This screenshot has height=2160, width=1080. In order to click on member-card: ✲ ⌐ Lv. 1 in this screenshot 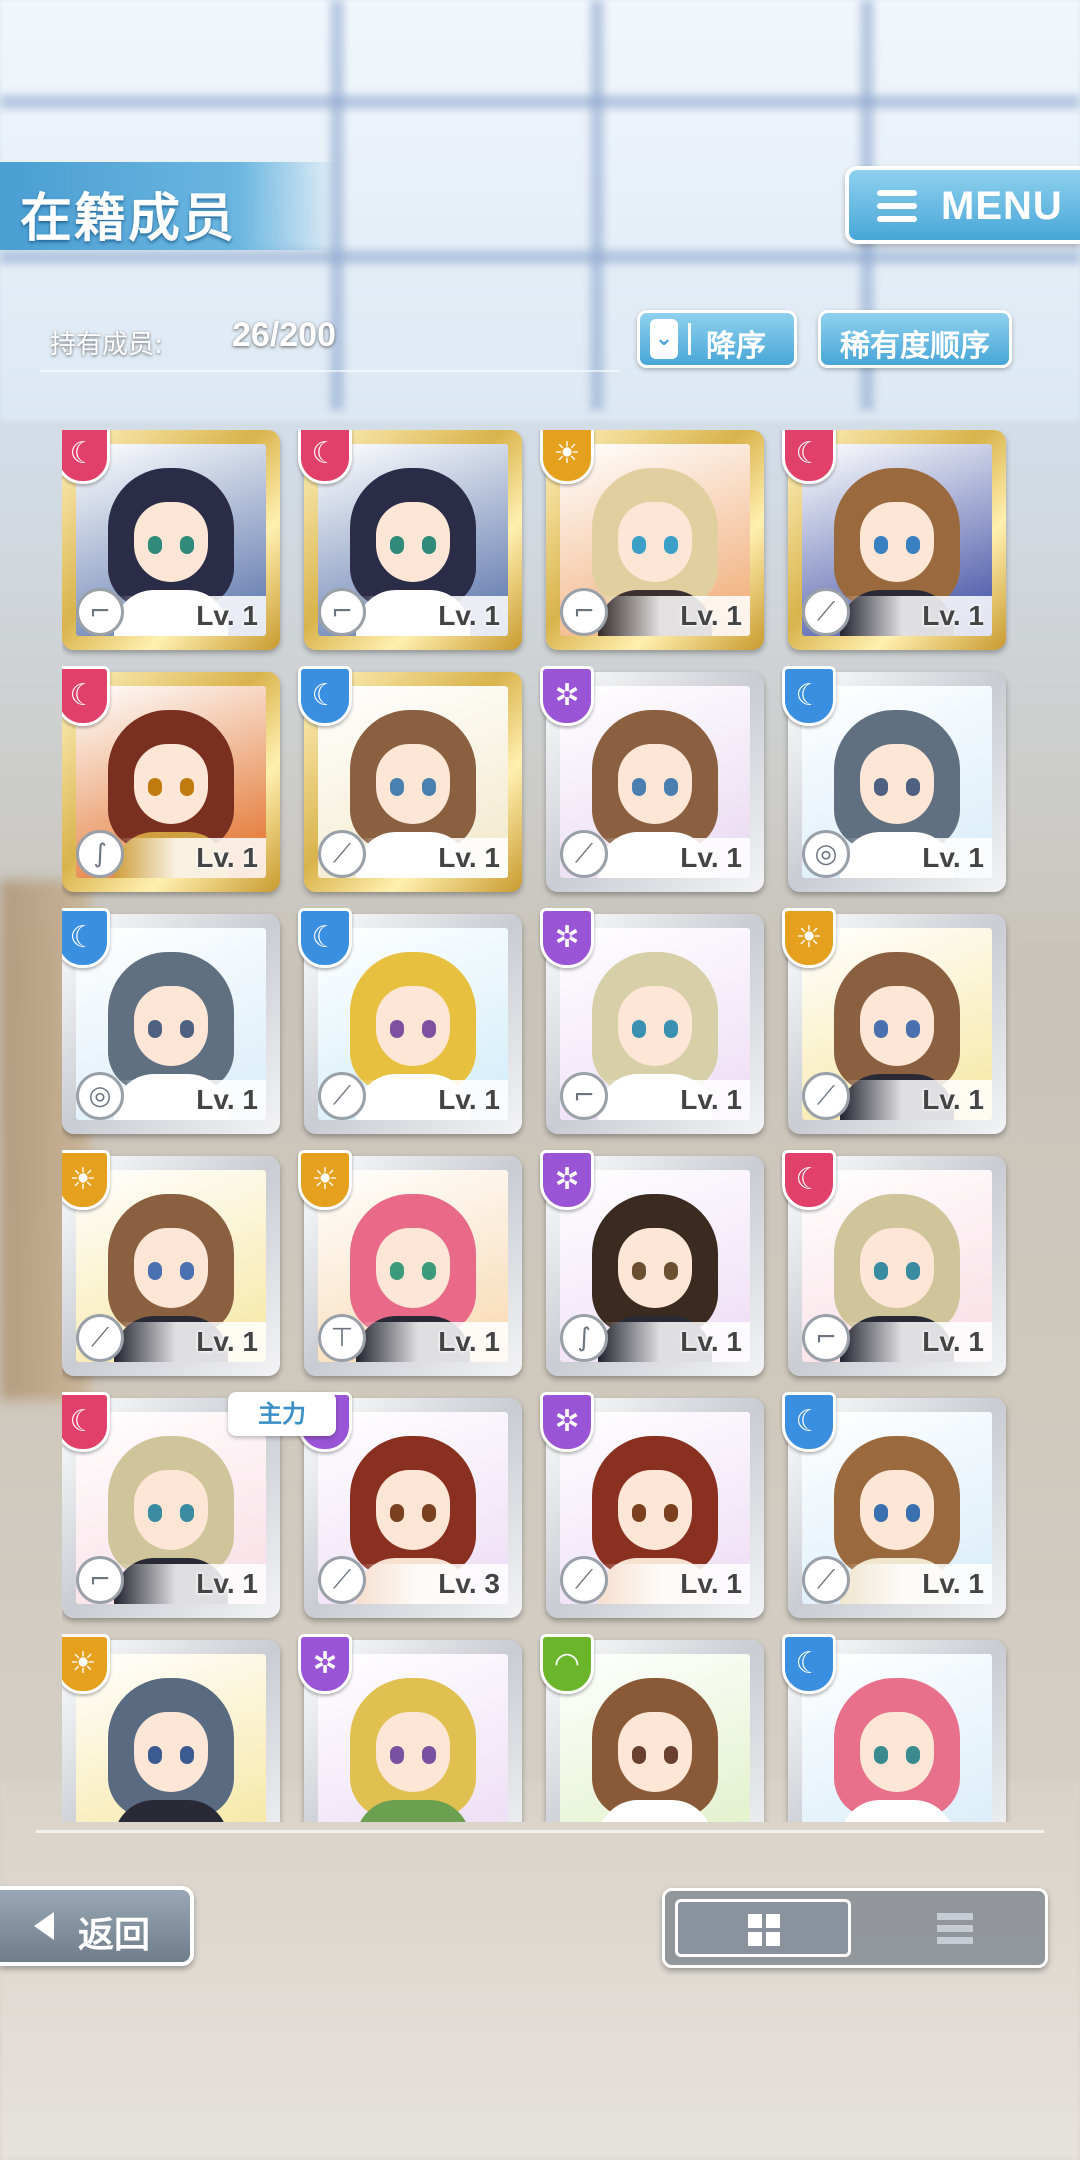, I will do `click(652, 1021)`.